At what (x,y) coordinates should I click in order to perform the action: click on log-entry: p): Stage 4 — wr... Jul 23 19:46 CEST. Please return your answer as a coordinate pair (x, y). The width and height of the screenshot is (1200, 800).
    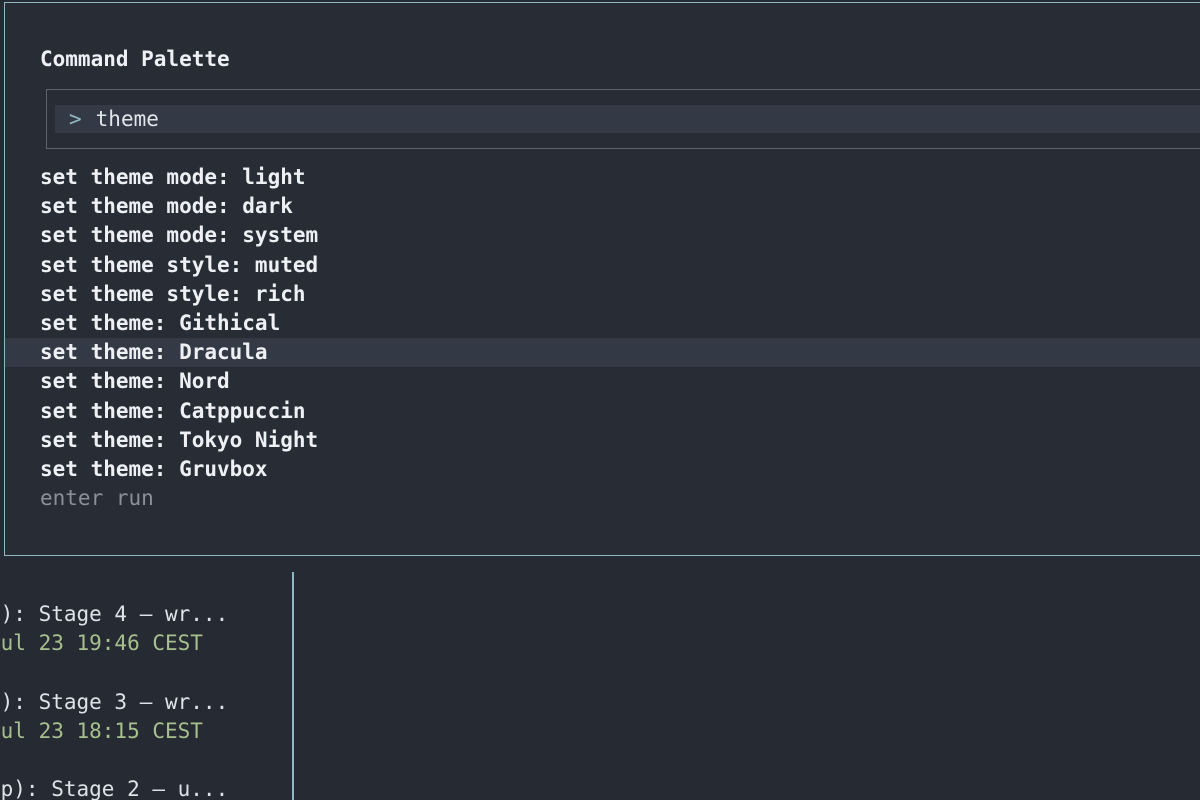
    Looking at the image, I should click on (144, 629).